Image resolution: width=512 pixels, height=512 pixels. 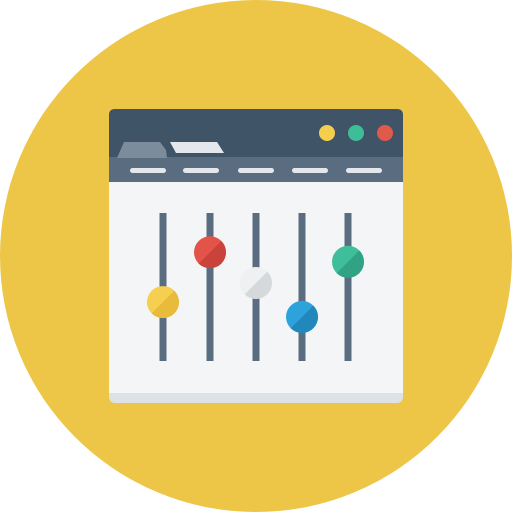 What do you see at coordinates (142, 150) in the screenshot?
I see `active-tab` at bounding box center [142, 150].